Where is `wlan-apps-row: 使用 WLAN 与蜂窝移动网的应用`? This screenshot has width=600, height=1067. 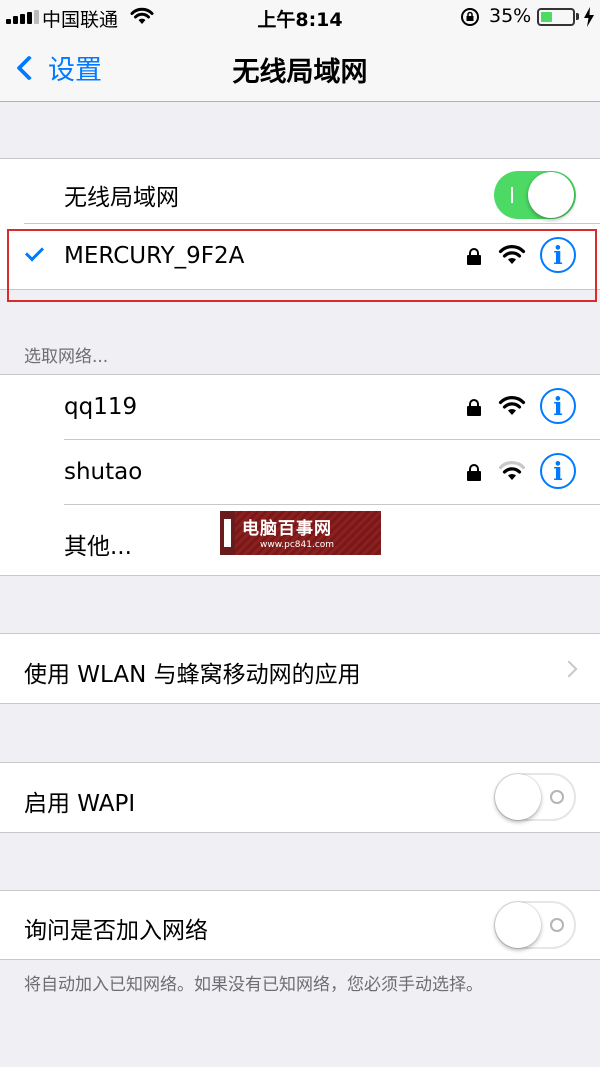 wlan-apps-row: 使用 WLAN 与蜂窝移动网的应用 is located at coordinates (300, 668).